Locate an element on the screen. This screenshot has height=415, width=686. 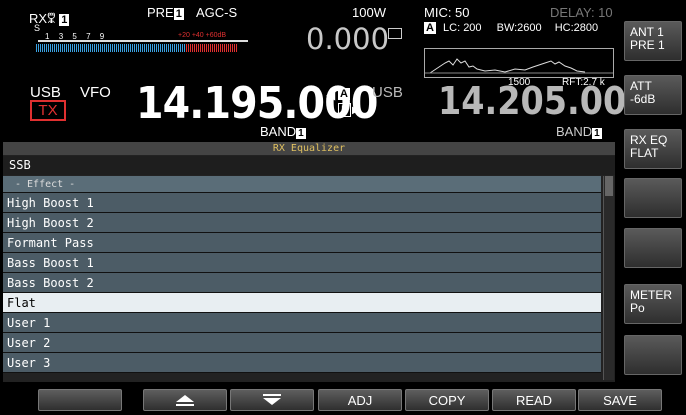
vfo-a-band: BAND 1 is located at coordinates (283, 131).